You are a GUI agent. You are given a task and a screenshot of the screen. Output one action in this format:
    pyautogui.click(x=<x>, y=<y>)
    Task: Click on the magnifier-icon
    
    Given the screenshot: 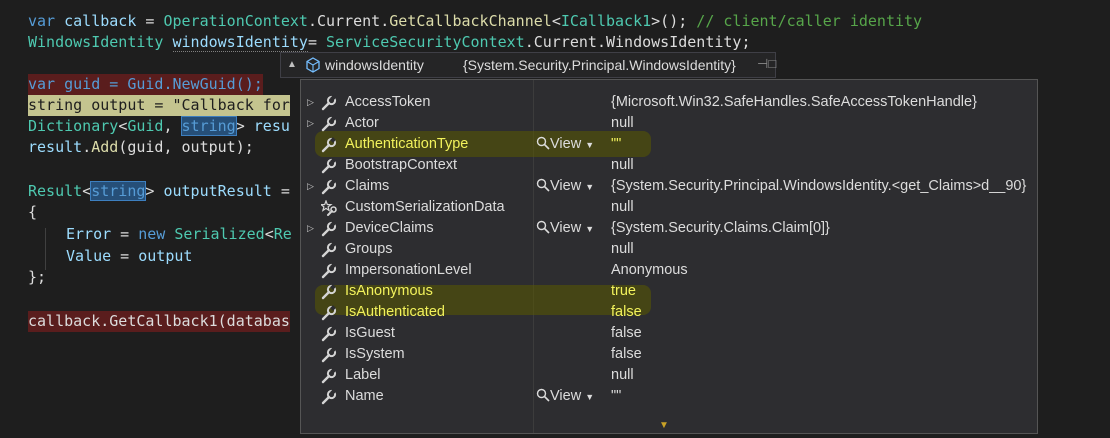 What is the action you would take?
    pyautogui.click(x=543, y=395)
    